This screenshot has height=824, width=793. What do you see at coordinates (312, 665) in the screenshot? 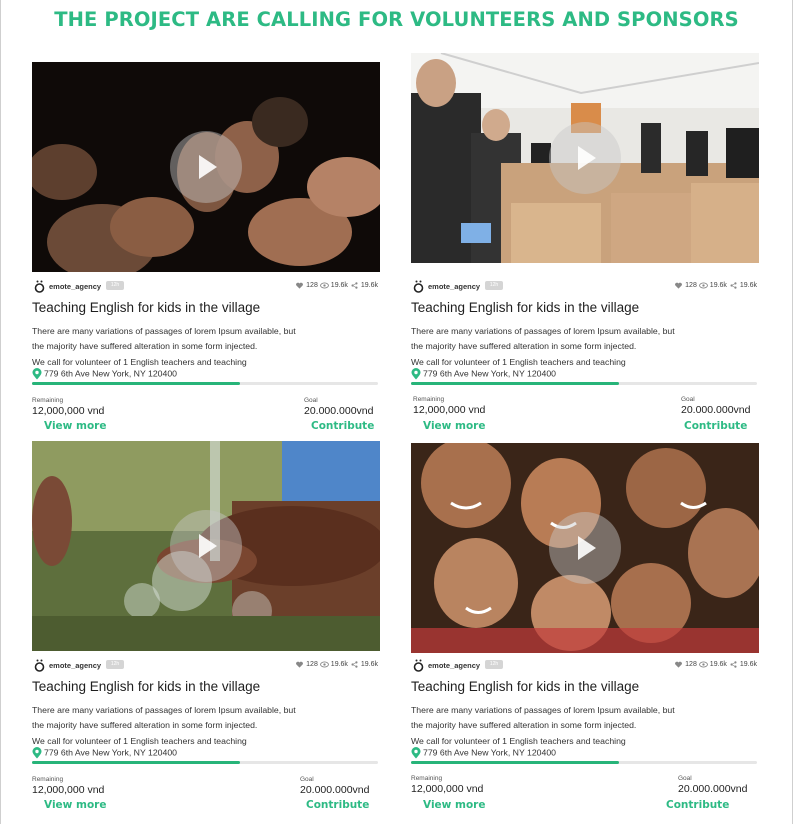
I see `likes-count: 128` at bounding box center [312, 665].